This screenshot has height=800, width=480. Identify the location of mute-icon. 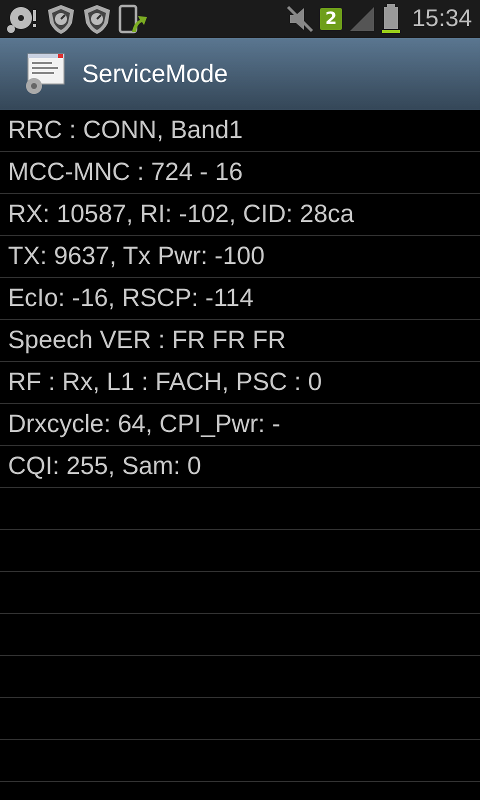
(300, 19).